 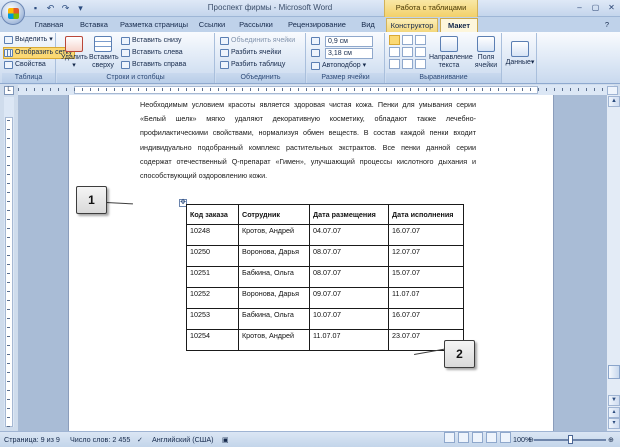 What do you see at coordinates (256, 25) in the screenshot?
I see `tab-mailings: Рассылки` at bounding box center [256, 25].